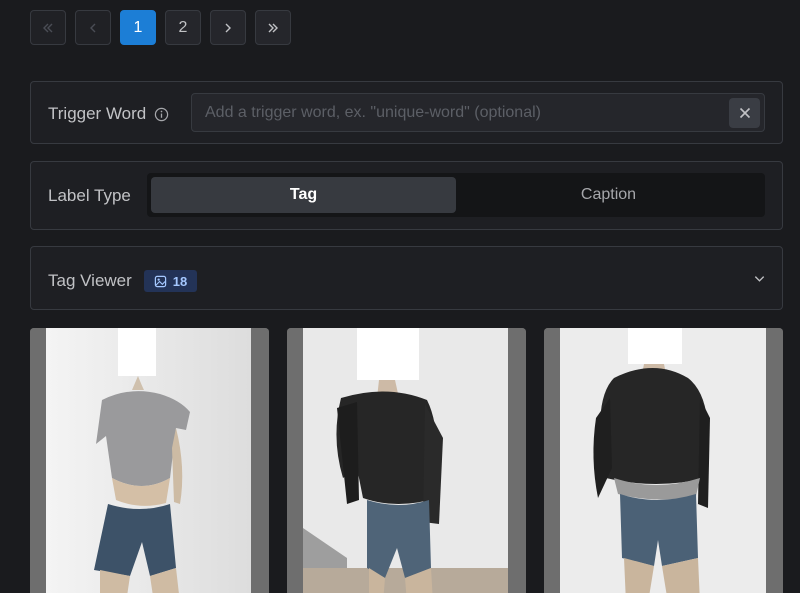 This screenshot has width=800, height=593. I want to click on label-type-segmented-control: Tag Caption, so click(456, 195).